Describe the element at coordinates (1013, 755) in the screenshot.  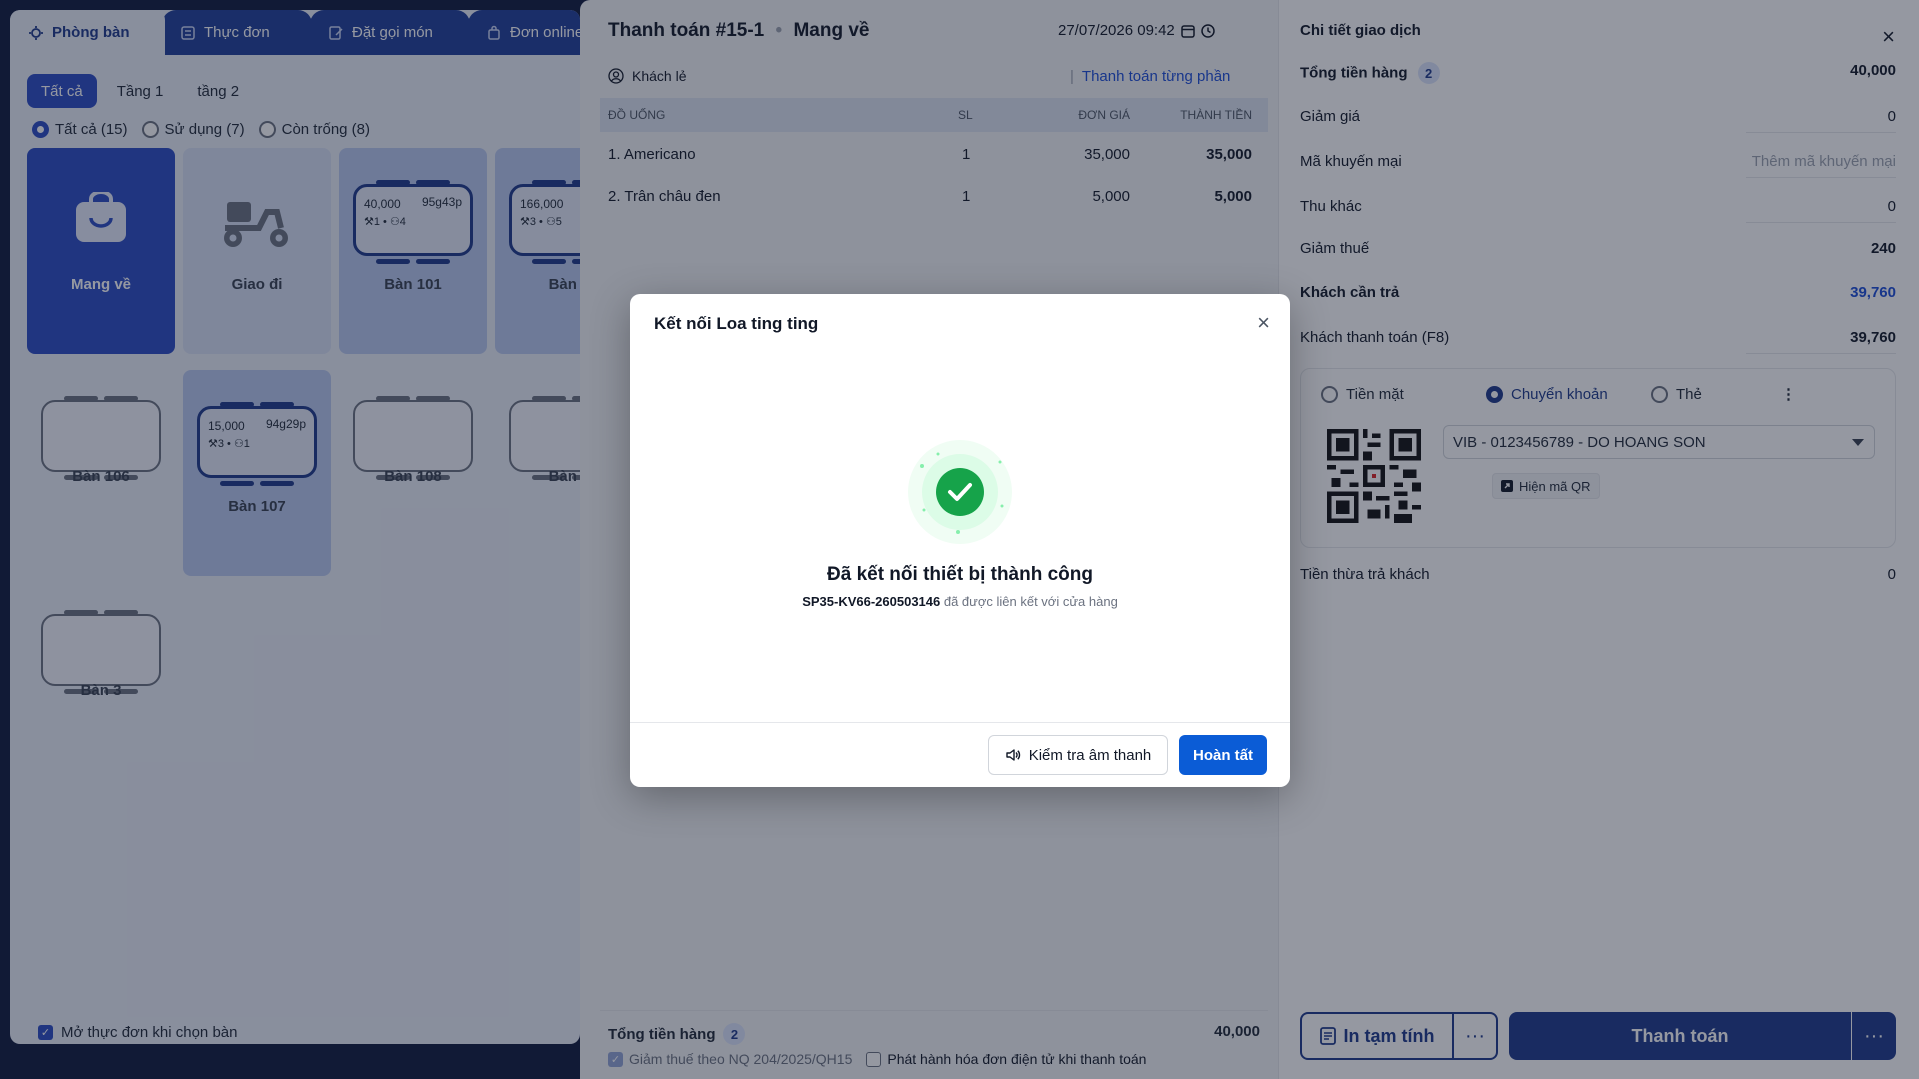
I see `speaker-icon` at that location.